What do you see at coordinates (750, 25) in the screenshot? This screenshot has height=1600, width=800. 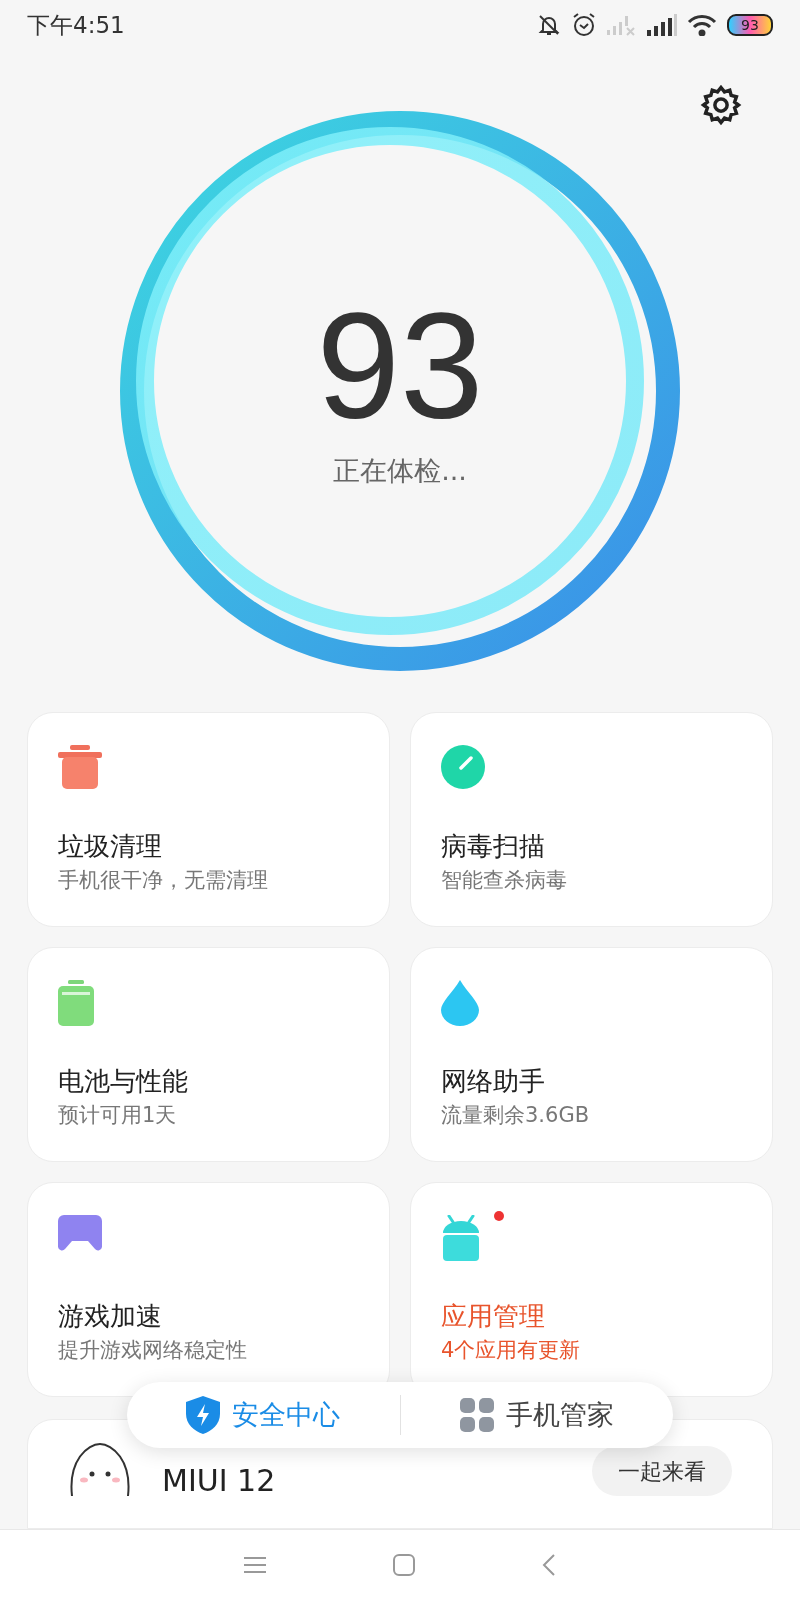 I see `battery-indicator: 93` at bounding box center [750, 25].